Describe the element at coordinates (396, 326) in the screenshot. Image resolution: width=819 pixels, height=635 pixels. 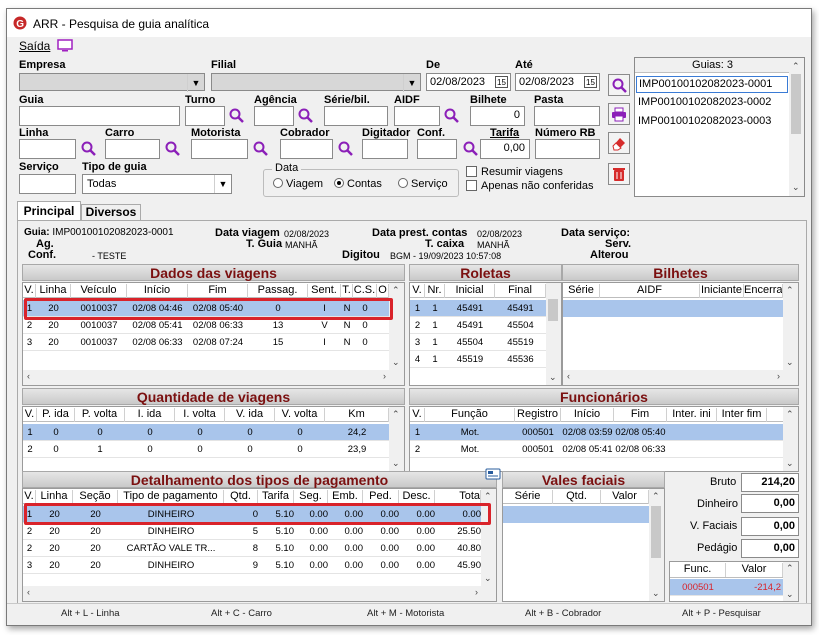
I see `viagens-vscroll: ⌃ ⌄` at that location.